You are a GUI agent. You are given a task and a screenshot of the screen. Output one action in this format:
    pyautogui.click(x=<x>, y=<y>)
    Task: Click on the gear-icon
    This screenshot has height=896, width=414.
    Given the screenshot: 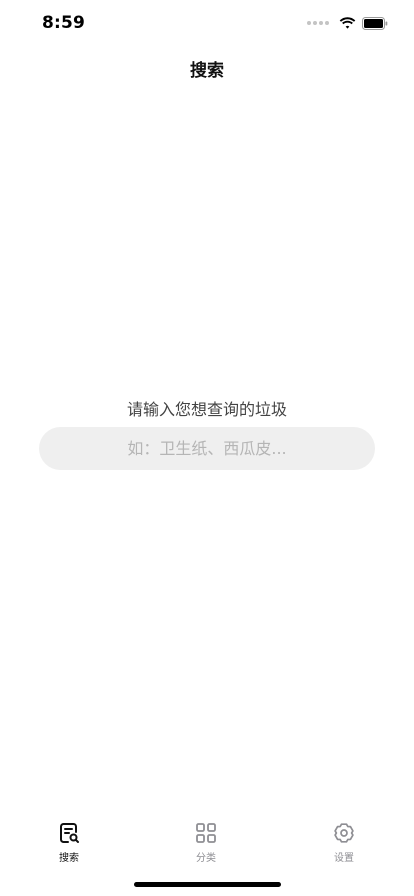 What is the action you would take?
    pyautogui.click(x=344, y=833)
    